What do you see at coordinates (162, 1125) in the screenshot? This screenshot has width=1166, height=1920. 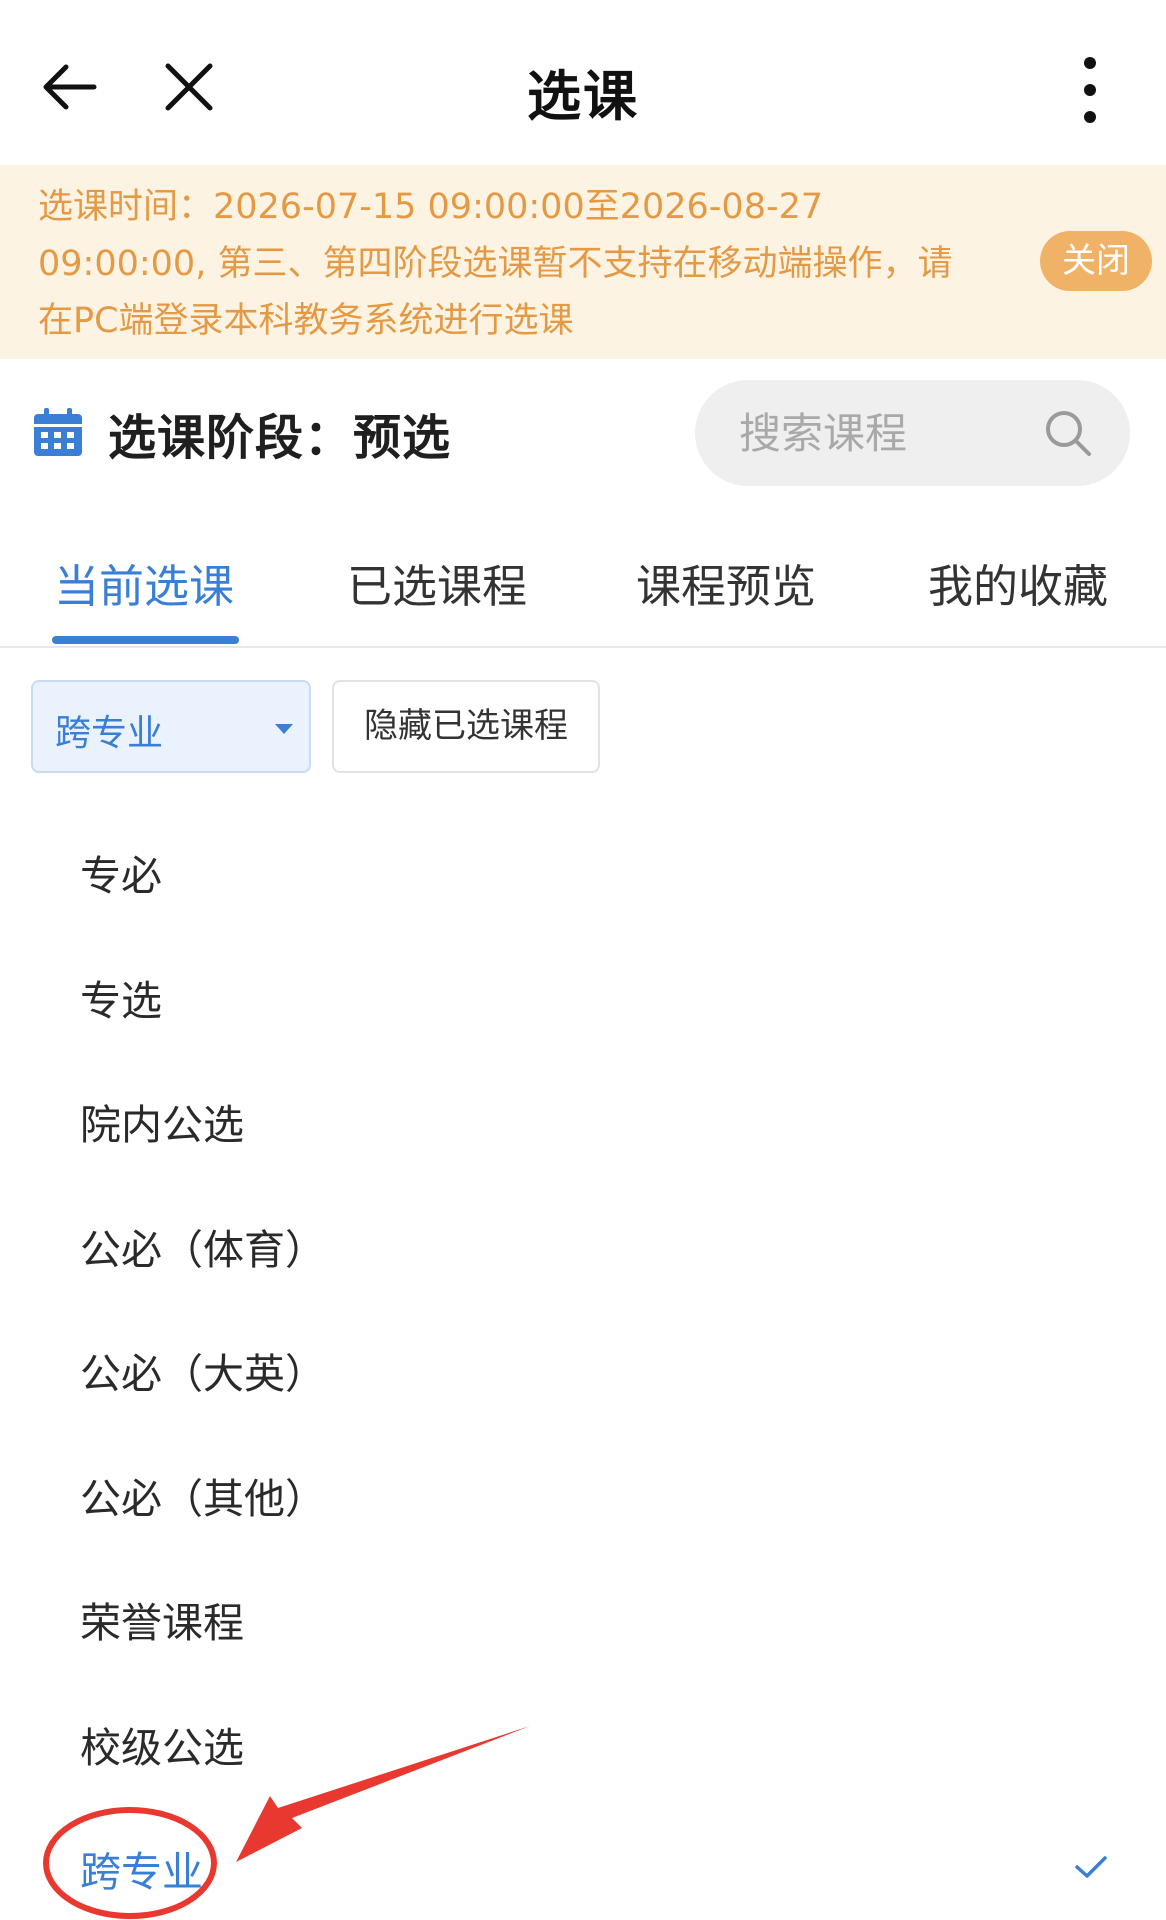 I see `option-label: 院内公选` at bounding box center [162, 1125].